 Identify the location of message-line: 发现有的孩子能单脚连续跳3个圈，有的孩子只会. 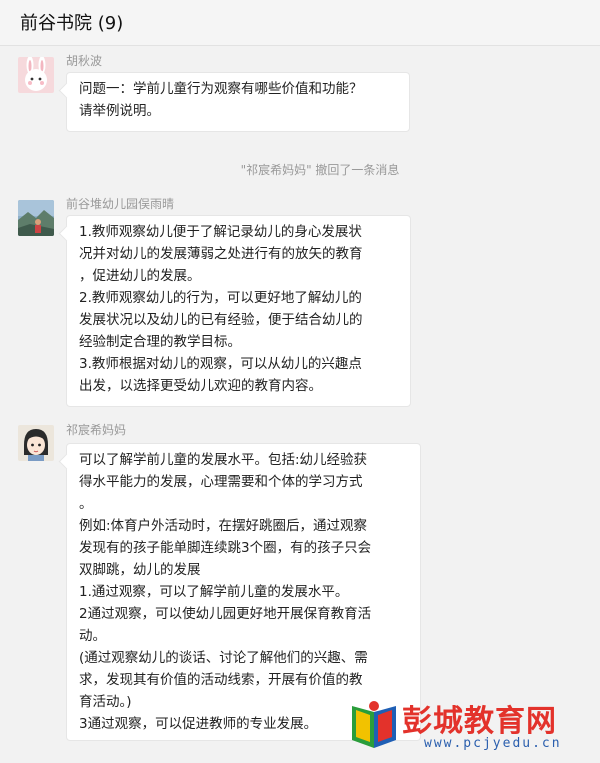
(225, 548).